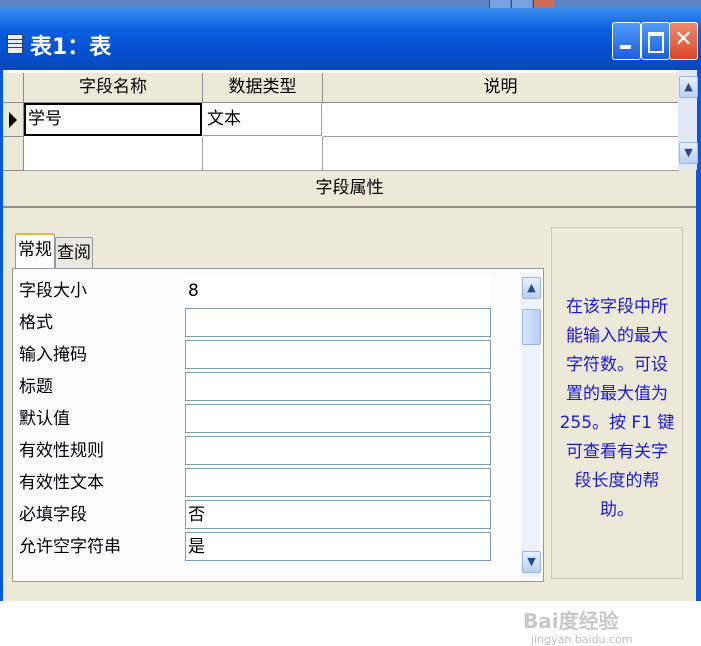  Describe the element at coordinates (35, 251) in the screenshot. I see `tab-general: 常规` at that location.